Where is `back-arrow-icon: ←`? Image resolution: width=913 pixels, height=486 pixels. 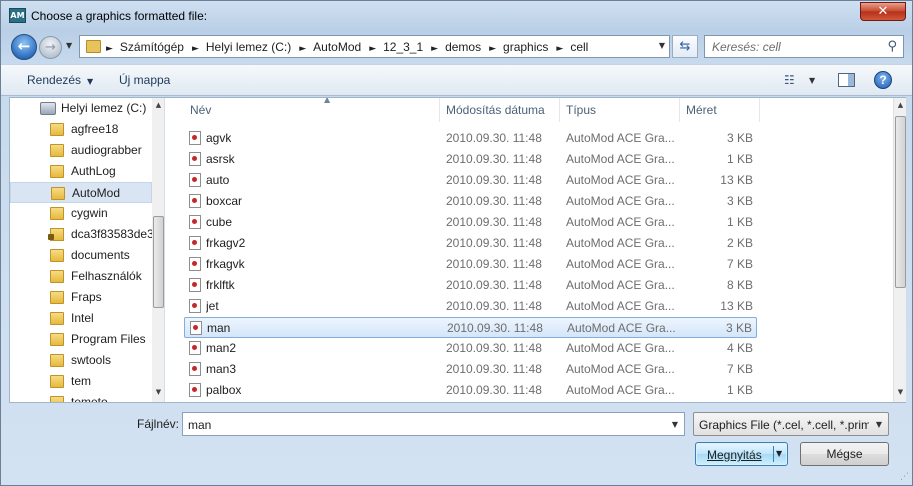
back-arrow-icon: ← is located at coordinates (24, 46).